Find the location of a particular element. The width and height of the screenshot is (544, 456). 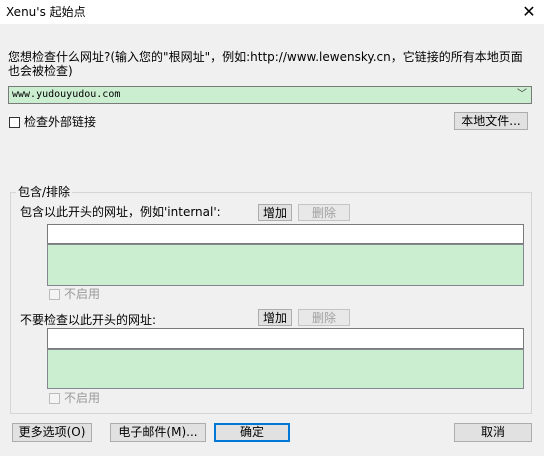

exclude-list is located at coordinates (285, 369).